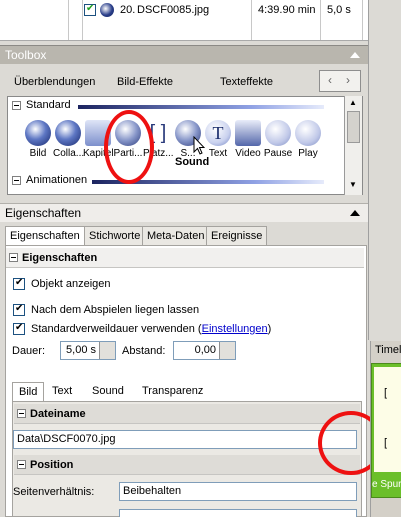  Describe the element at coordinates (144, 351) in the screenshot. I see `gap-label: Abstand:` at that location.